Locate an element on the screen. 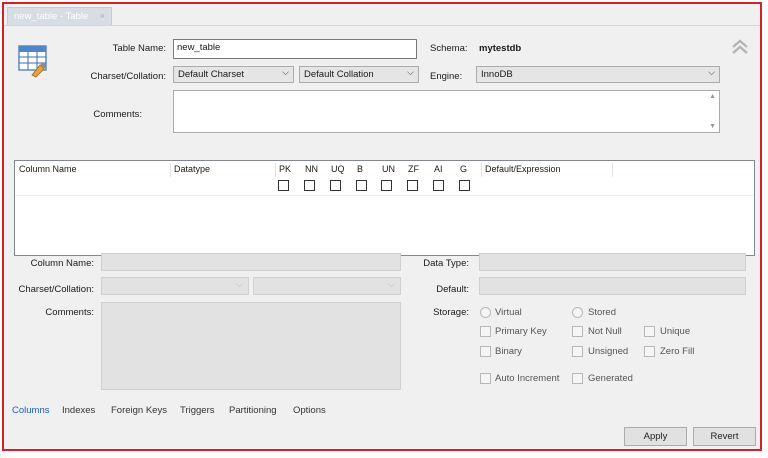 This screenshot has width=768, height=458. document-tab-title: new_table - Table is located at coordinates (51, 16).